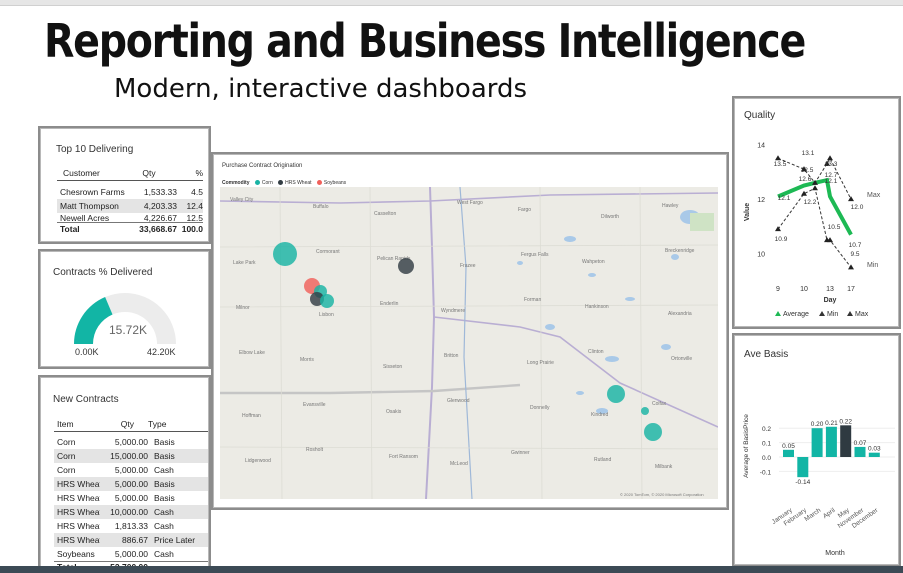  Describe the element at coordinates (131, 554) in the screenshot. I see `table-row: Soybeans 5,000.00 Cash` at that location.